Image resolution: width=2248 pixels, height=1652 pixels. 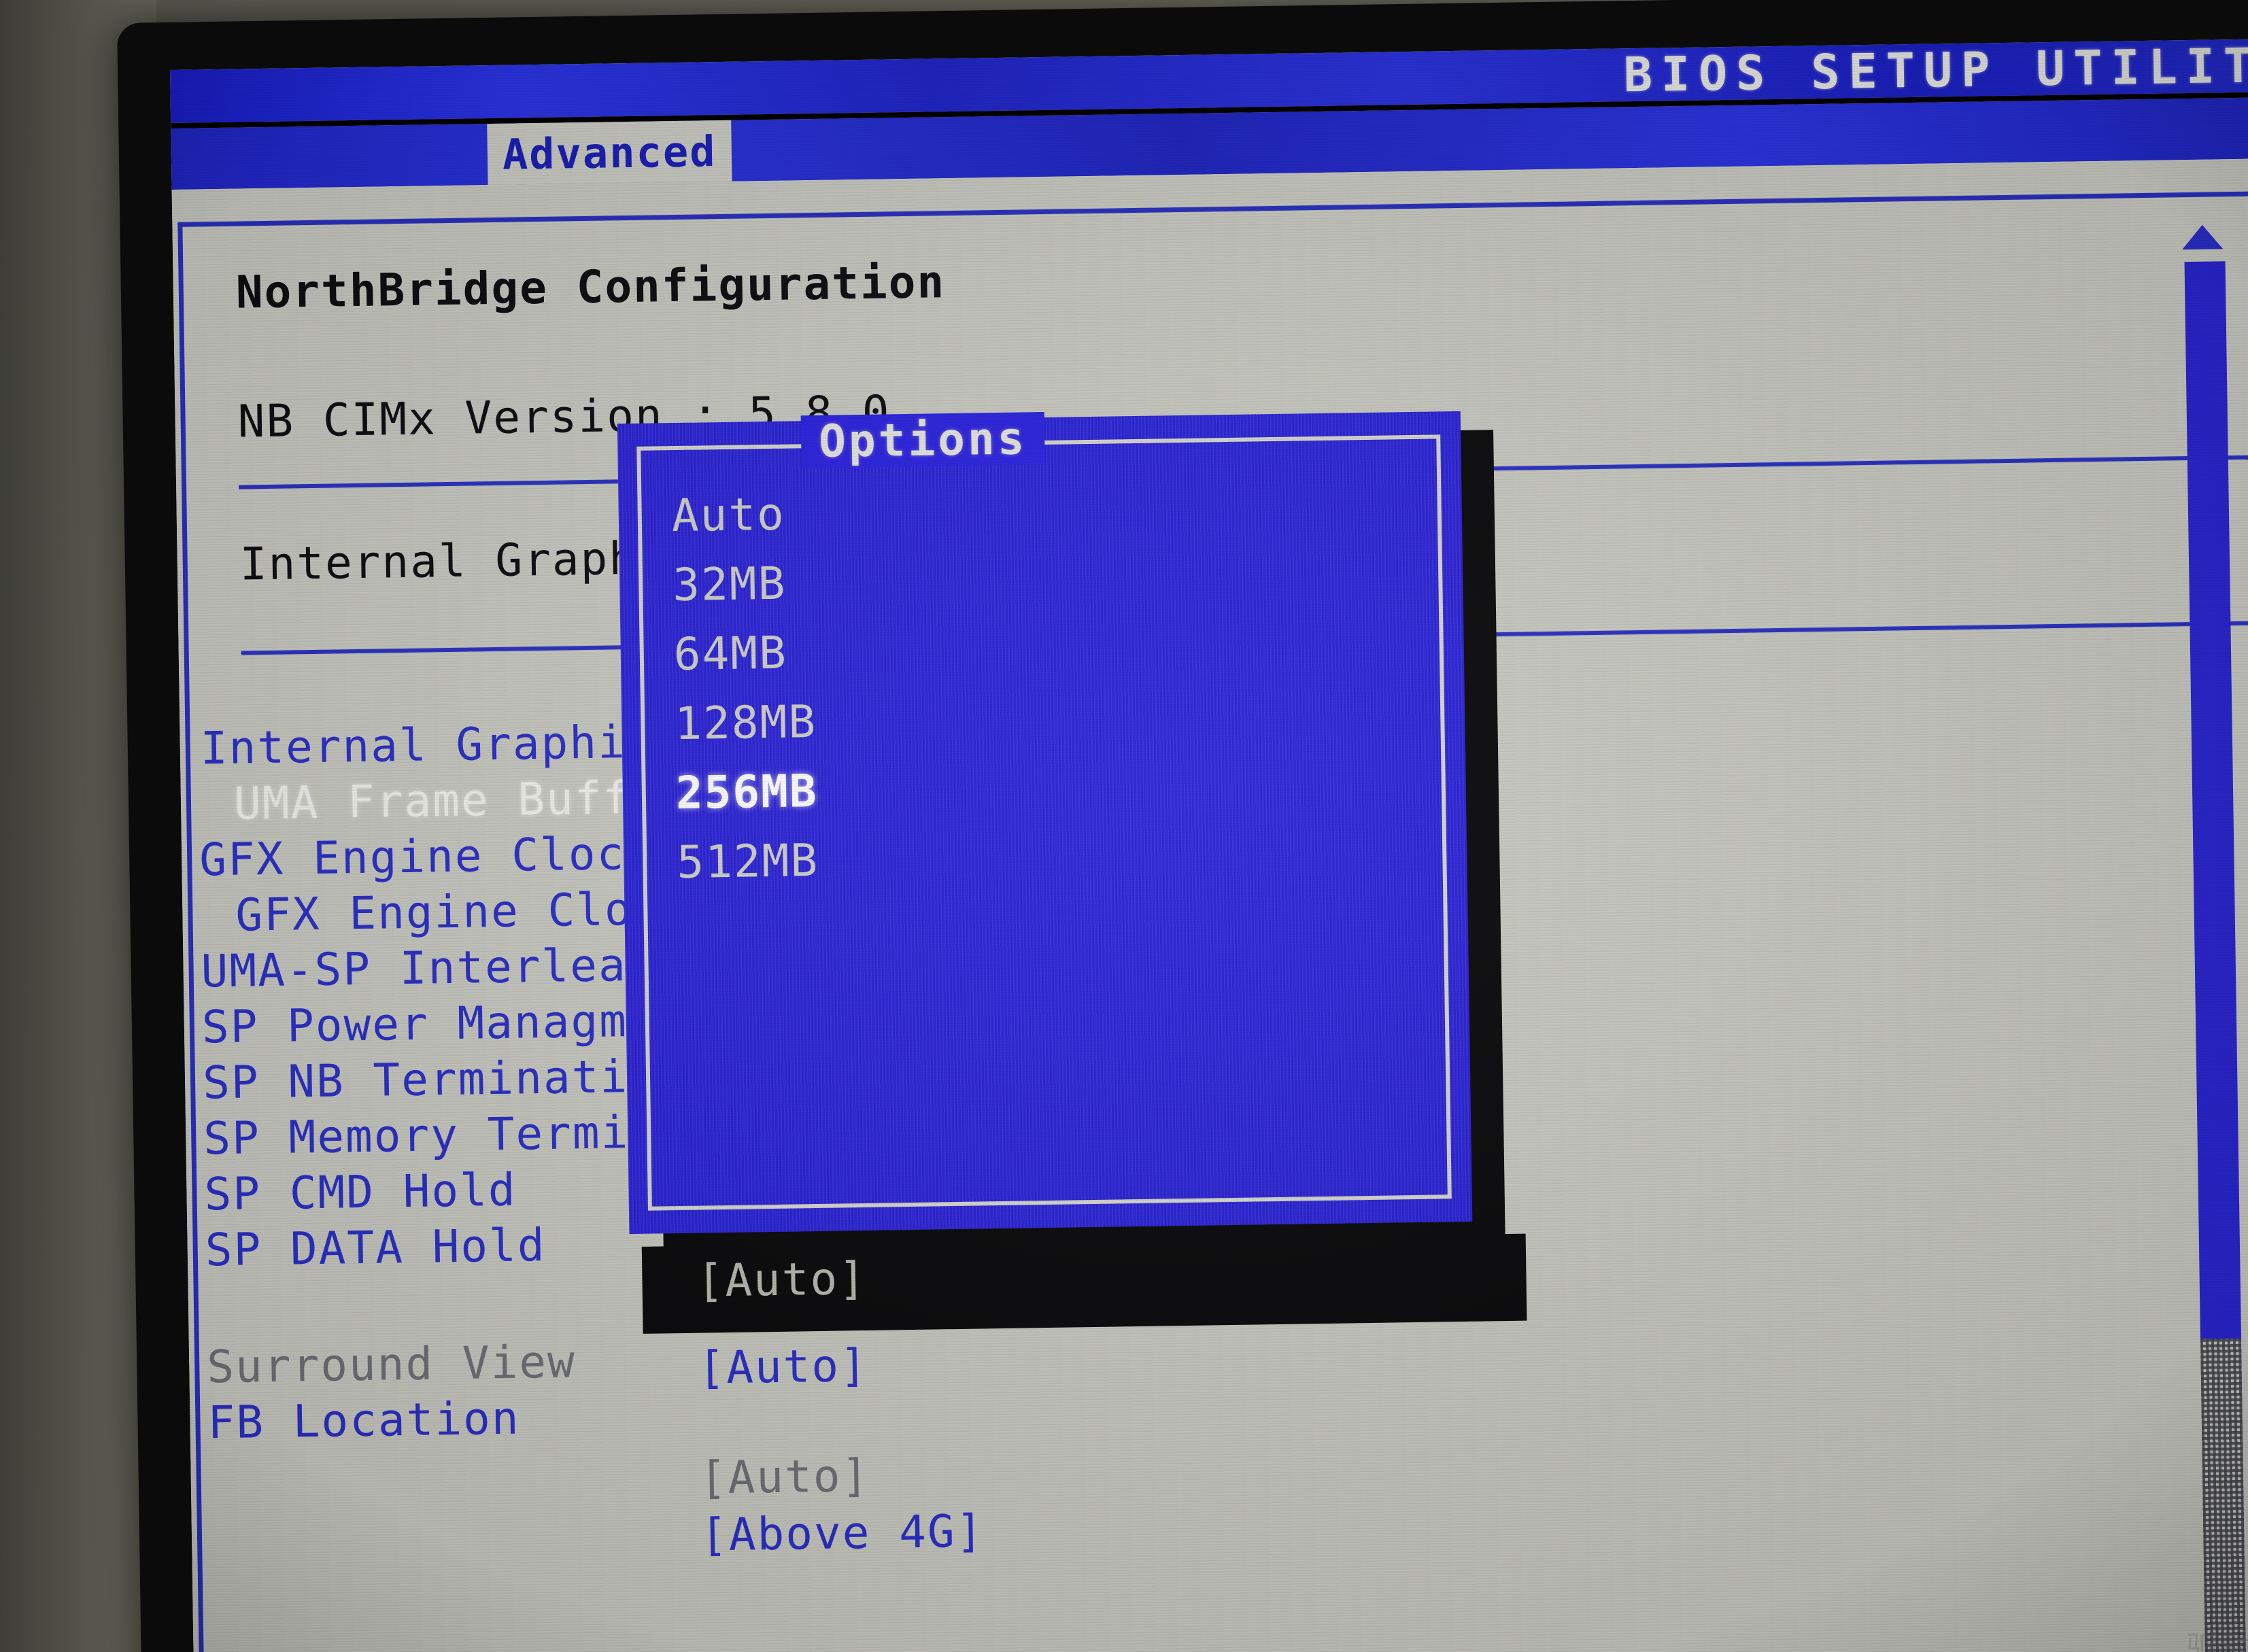 What do you see at coordinates (922, 439) in the screenshot?
I see `options-dialog-title: Options` at bounding box center [922, 439].